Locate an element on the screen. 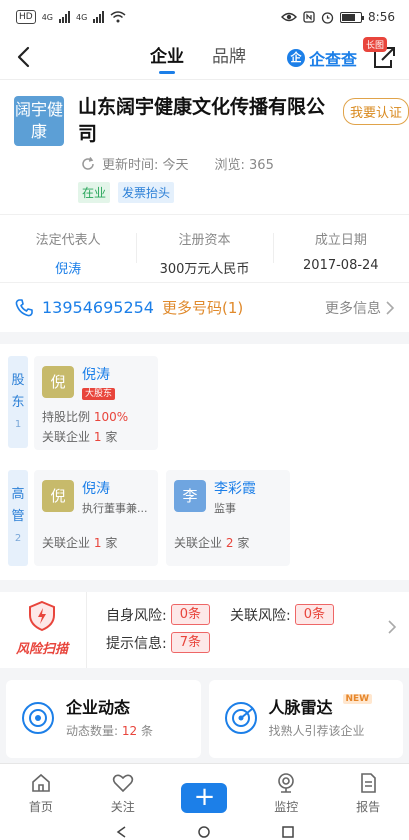  status-badge: 在业 is located at coordinates (94, 192).